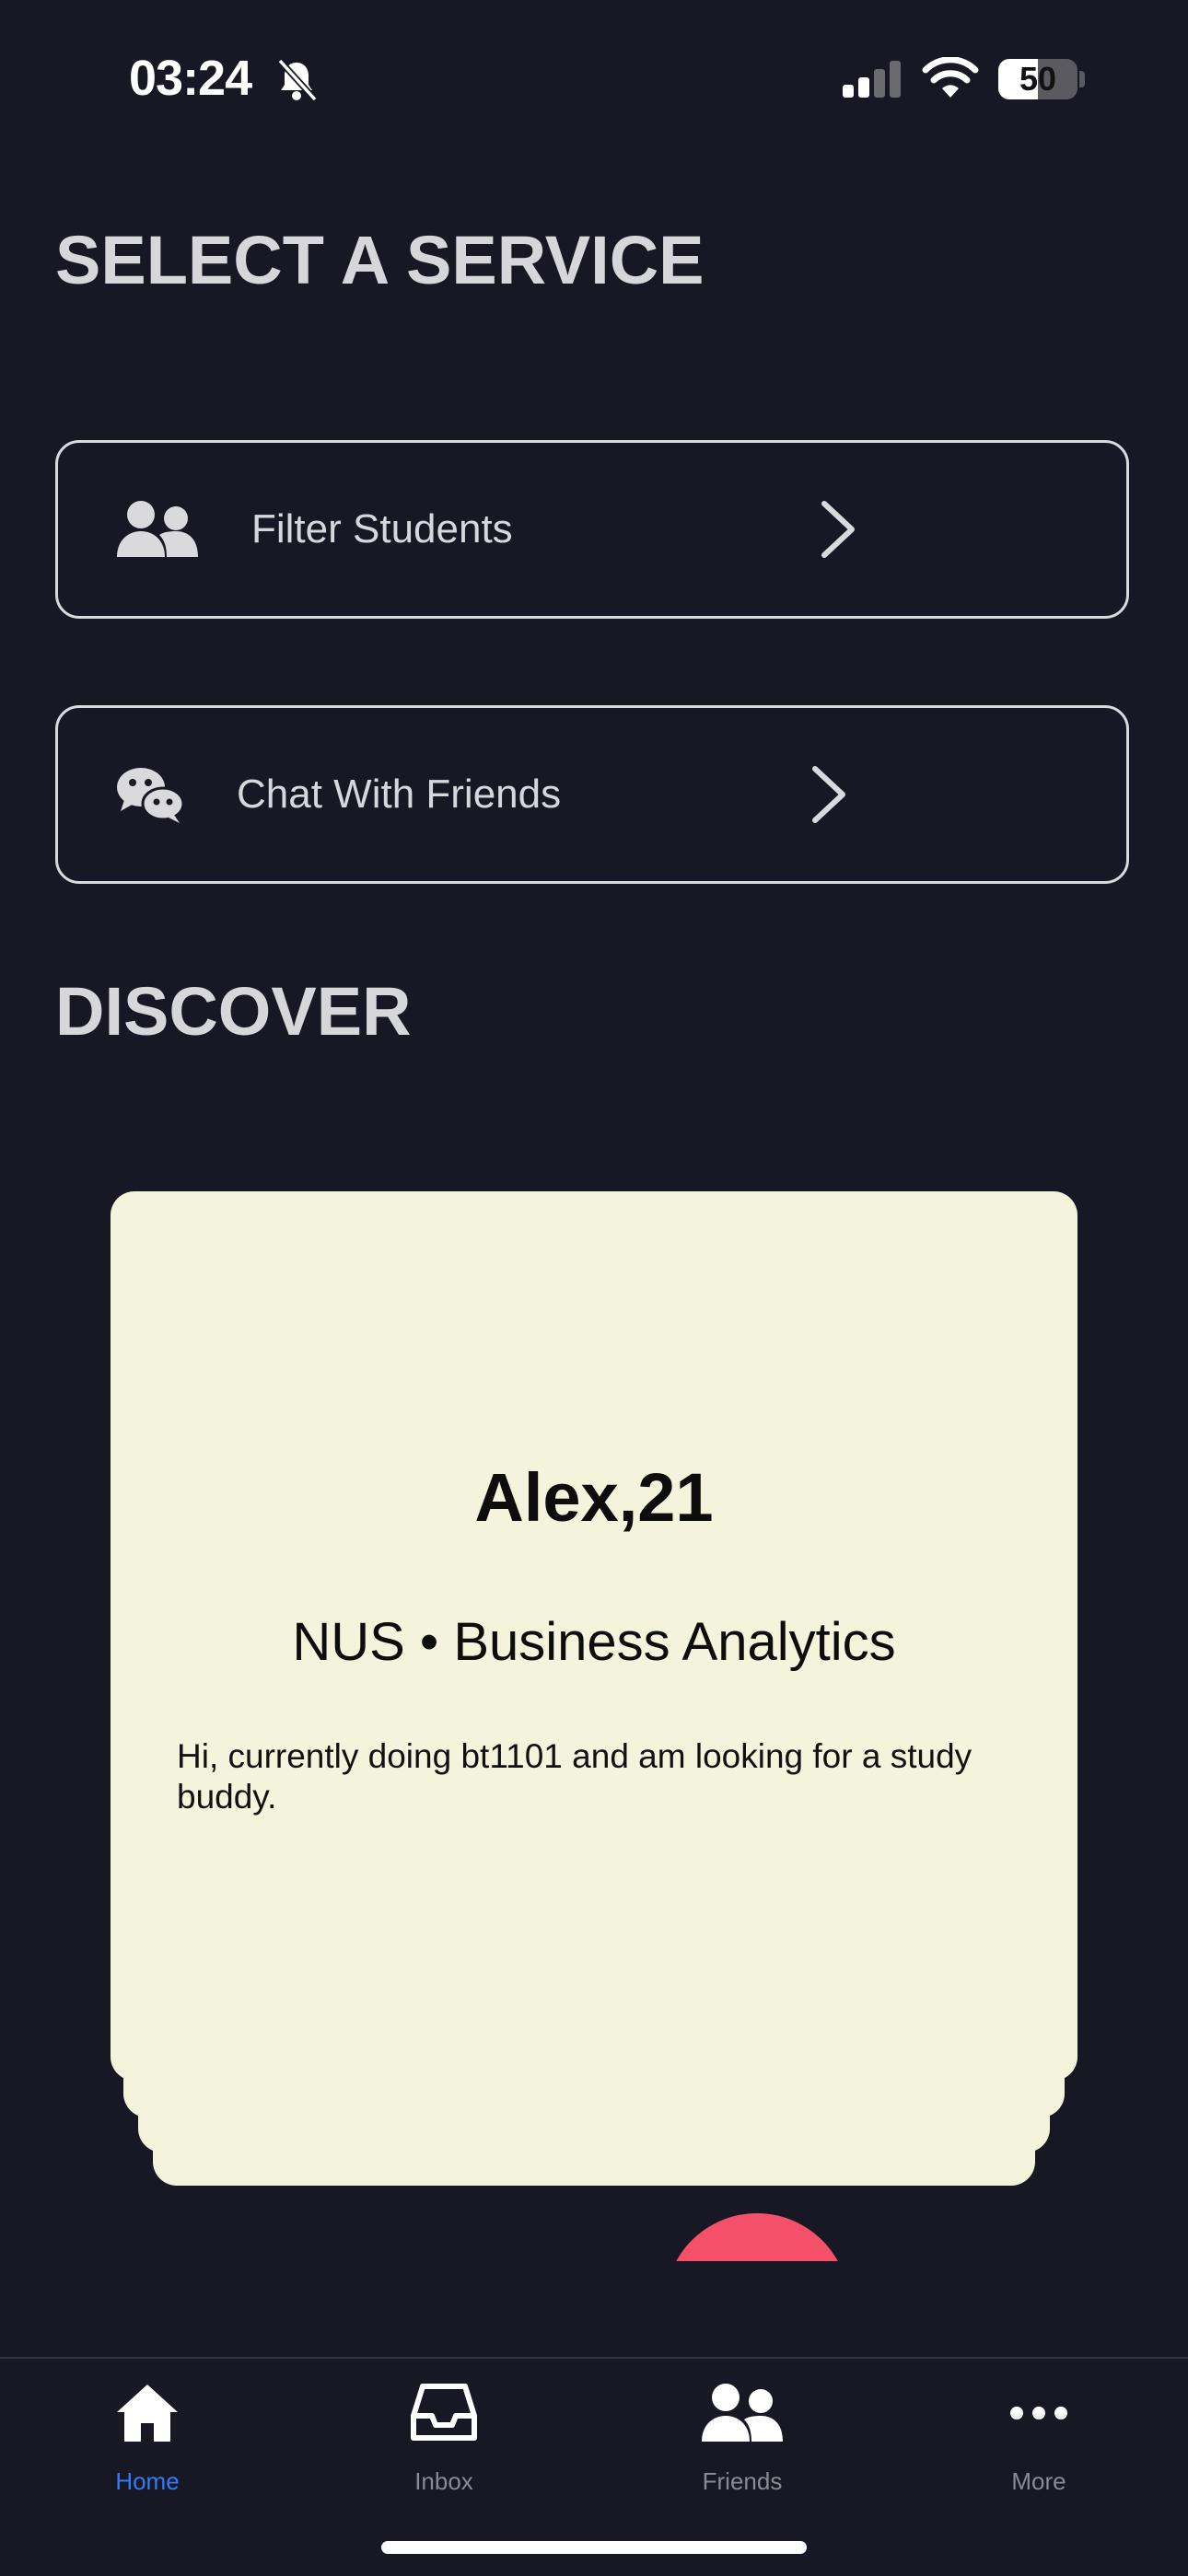 This screenshot has width=1188, height=2576. What do you see at coordinates (742, 2481) in the screenshot?
I see `tab-friends-label: Friends` at bounding box center [742, 2481].